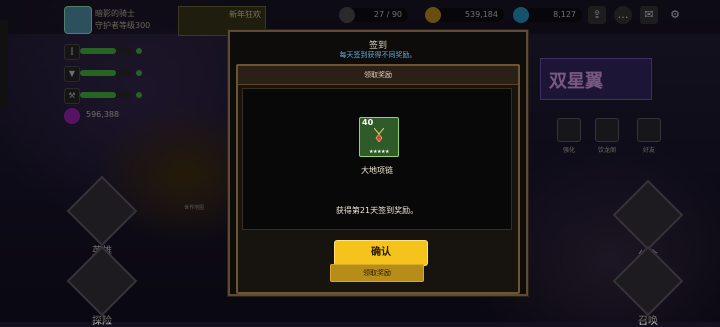  I want to click on reward-panel-title: 领取奖励, so click(378, 75).